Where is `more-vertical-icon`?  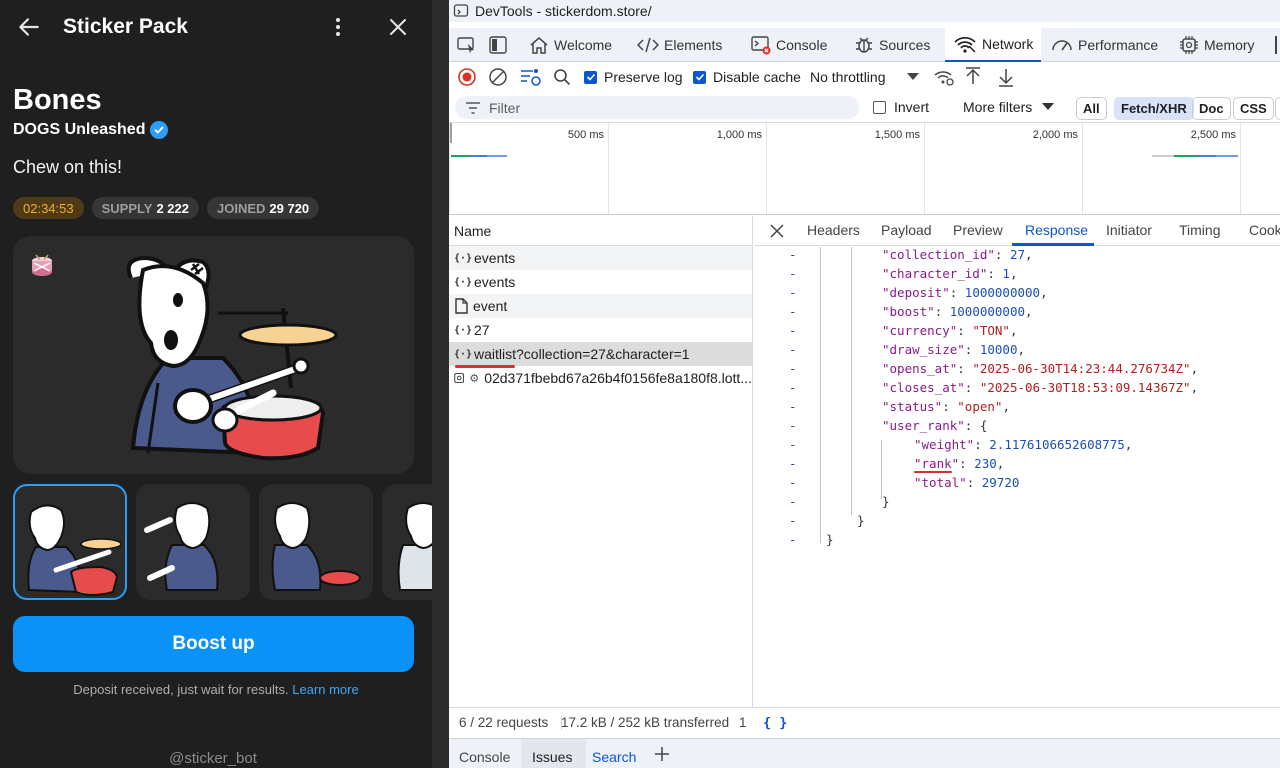 more-vertical-icon is located at coordinates (338, 27).